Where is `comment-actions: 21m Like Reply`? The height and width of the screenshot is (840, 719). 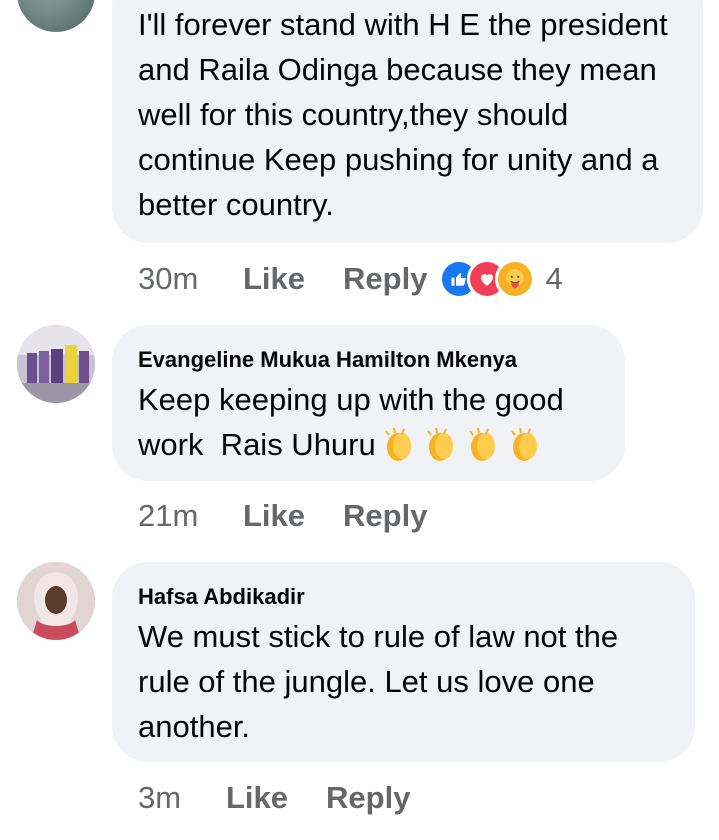
comment-actions: 21m Like Reply is located at coordinates (301, 516).